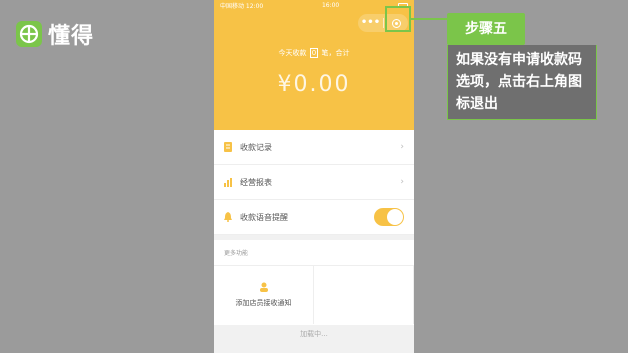  What do you see at coordinates (335, 53) in the screenshot?
I see `summary-suffix: 笔，合计` at bounding box center [335, 53].